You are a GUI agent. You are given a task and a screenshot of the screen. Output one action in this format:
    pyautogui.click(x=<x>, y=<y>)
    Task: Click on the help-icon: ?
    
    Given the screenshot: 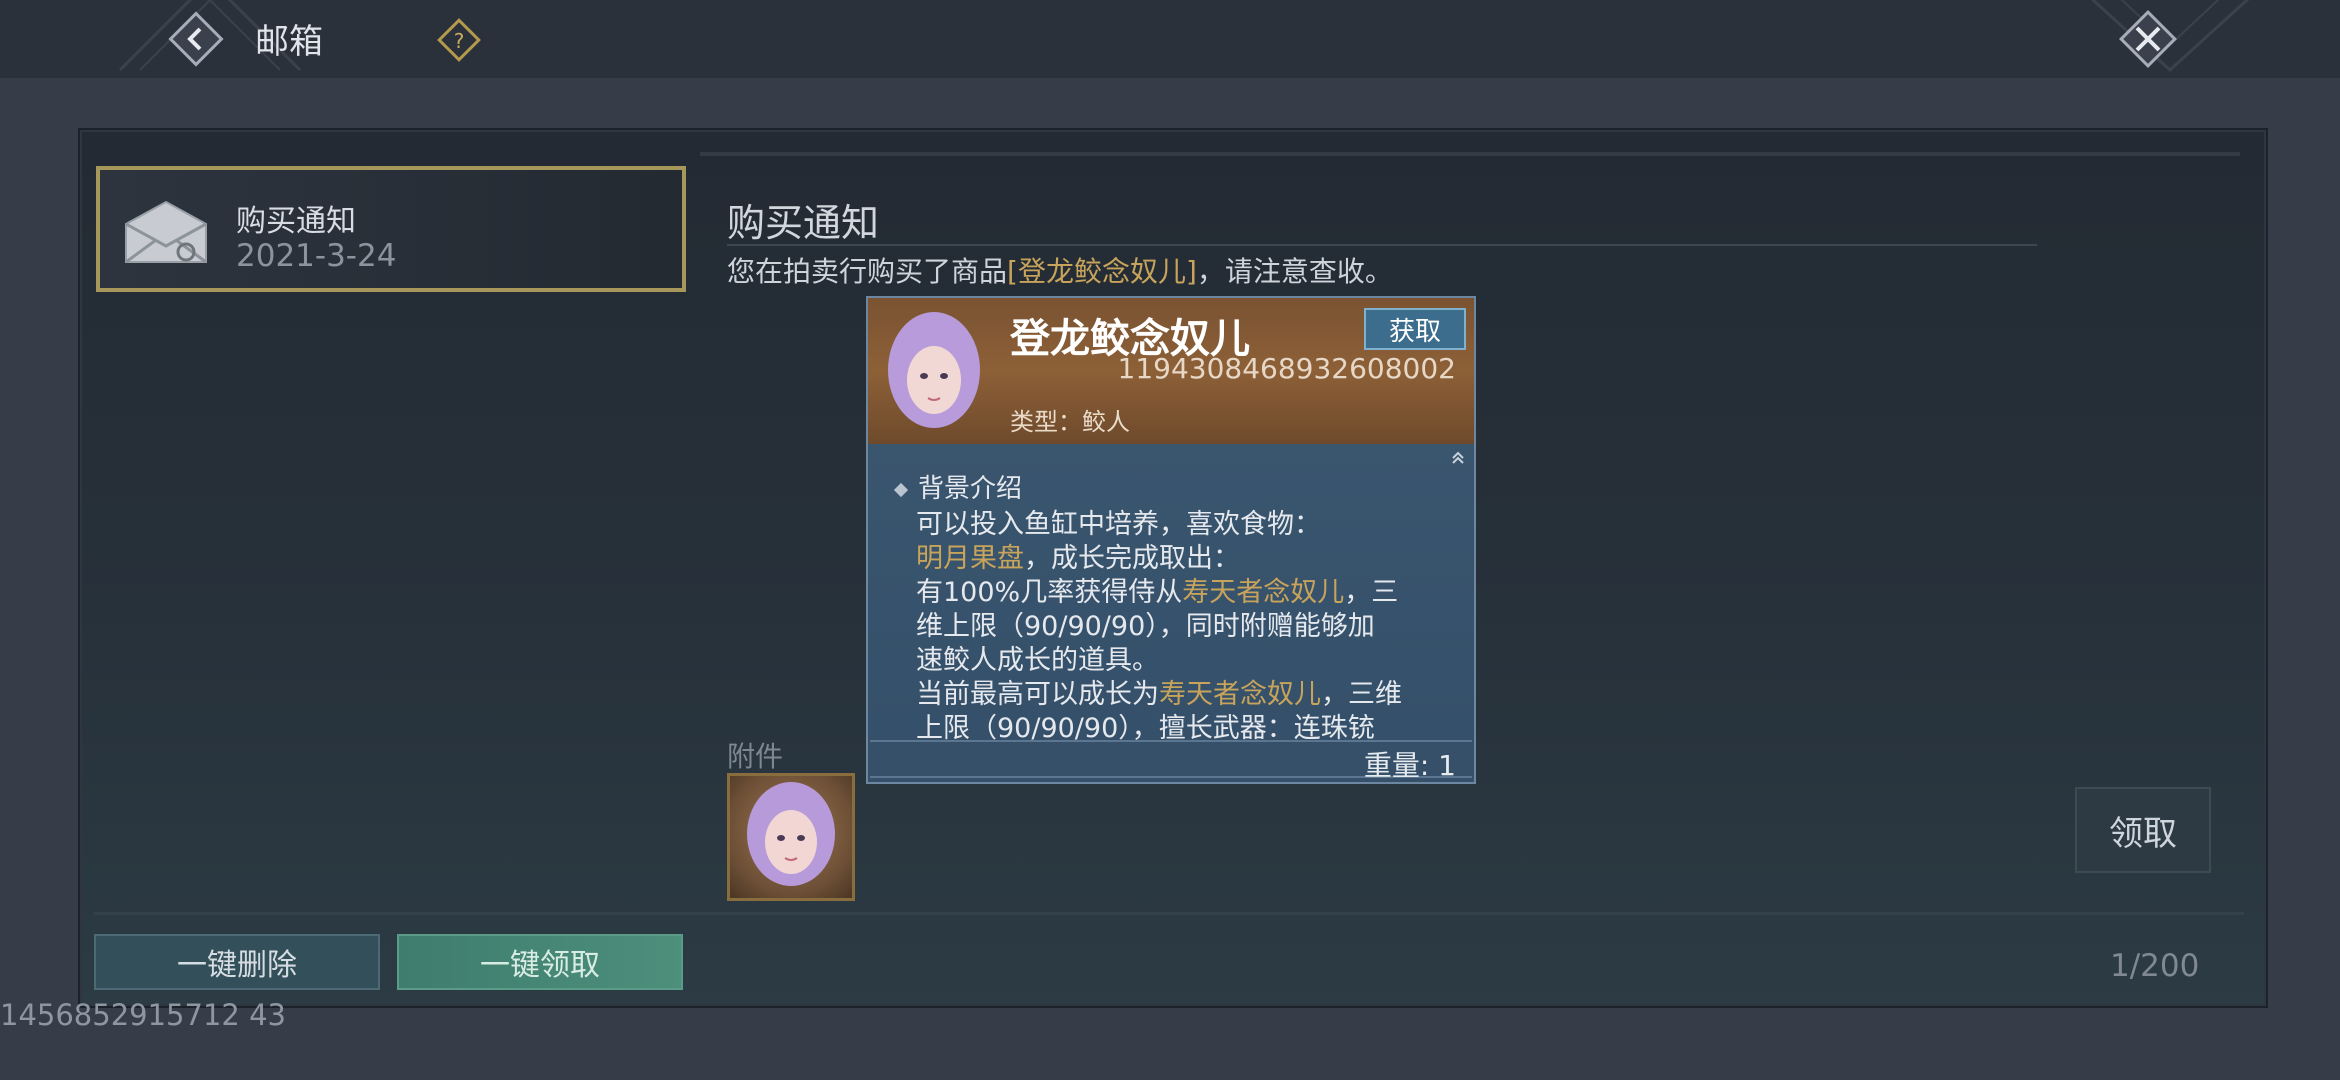 What is the action you would take?
    pyautogui.click(x=459, y=40)
    